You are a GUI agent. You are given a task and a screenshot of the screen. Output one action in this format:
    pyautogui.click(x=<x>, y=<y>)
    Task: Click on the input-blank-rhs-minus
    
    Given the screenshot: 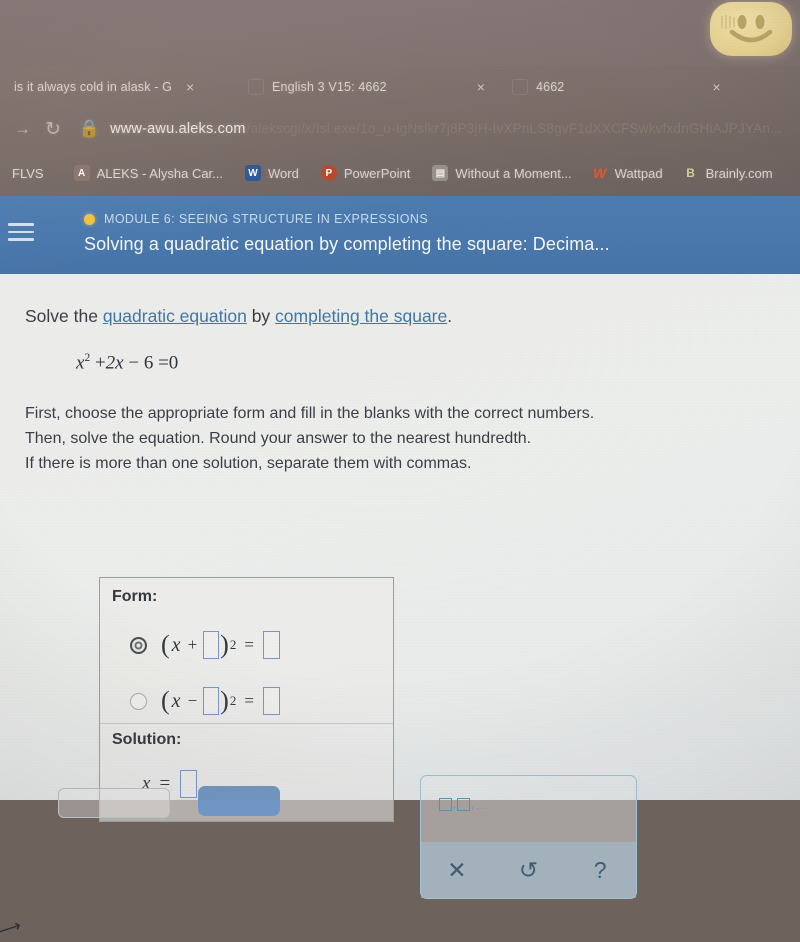 What is the action you would take?
    pyautogui.click(x=271, y=701)
    